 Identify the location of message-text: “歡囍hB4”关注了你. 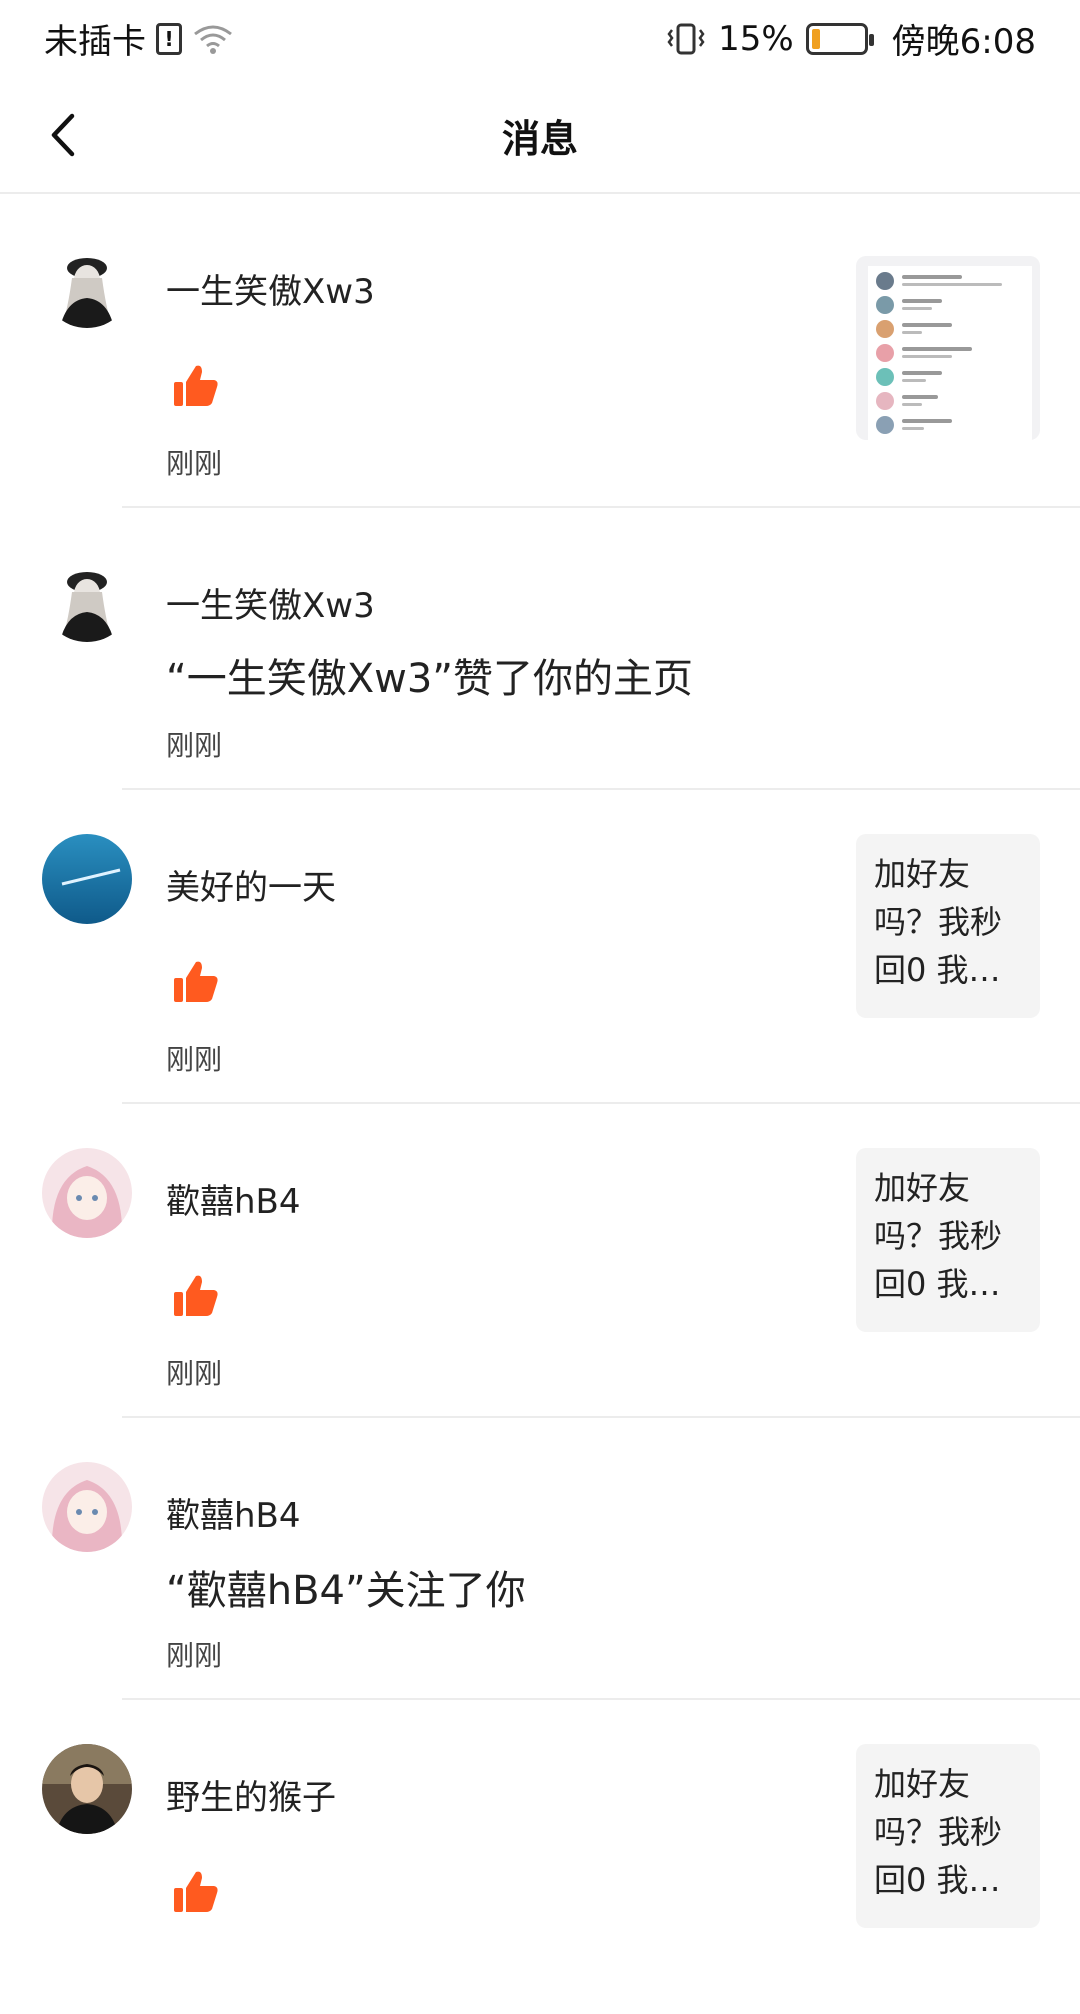
(346, 1591).